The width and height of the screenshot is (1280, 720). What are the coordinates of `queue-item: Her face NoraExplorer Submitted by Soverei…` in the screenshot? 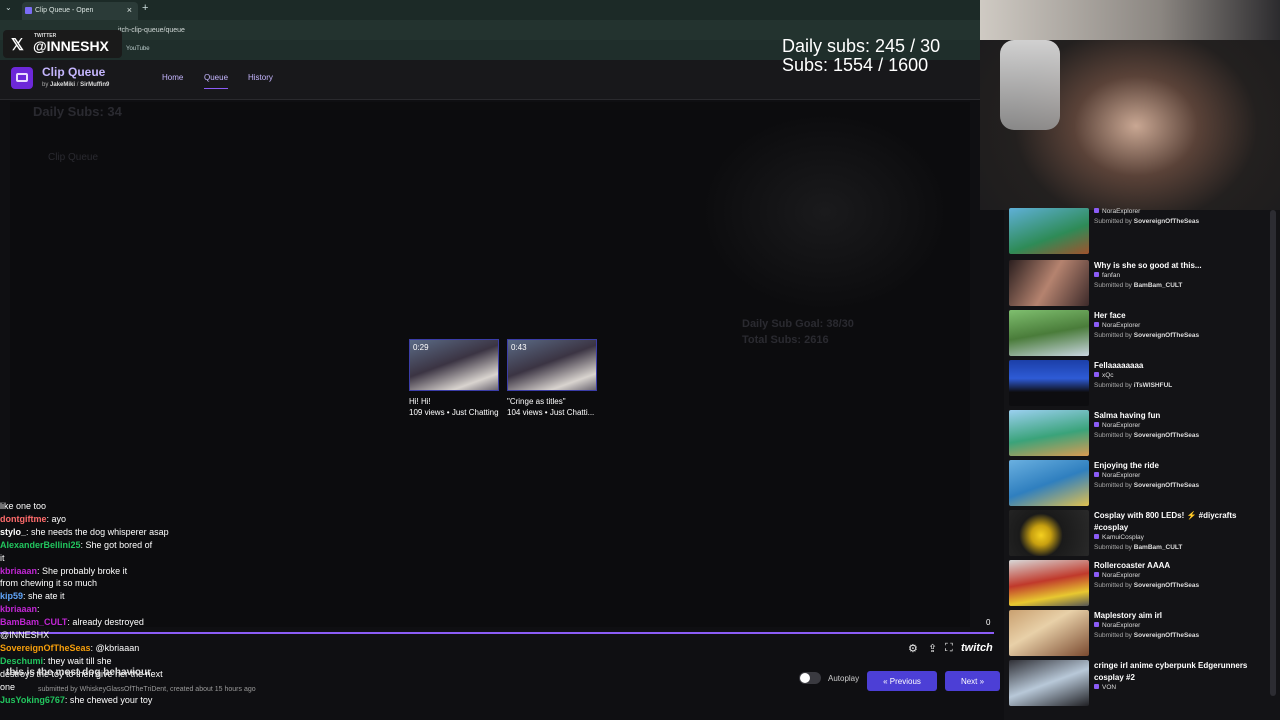 It's located at (1139, 334).